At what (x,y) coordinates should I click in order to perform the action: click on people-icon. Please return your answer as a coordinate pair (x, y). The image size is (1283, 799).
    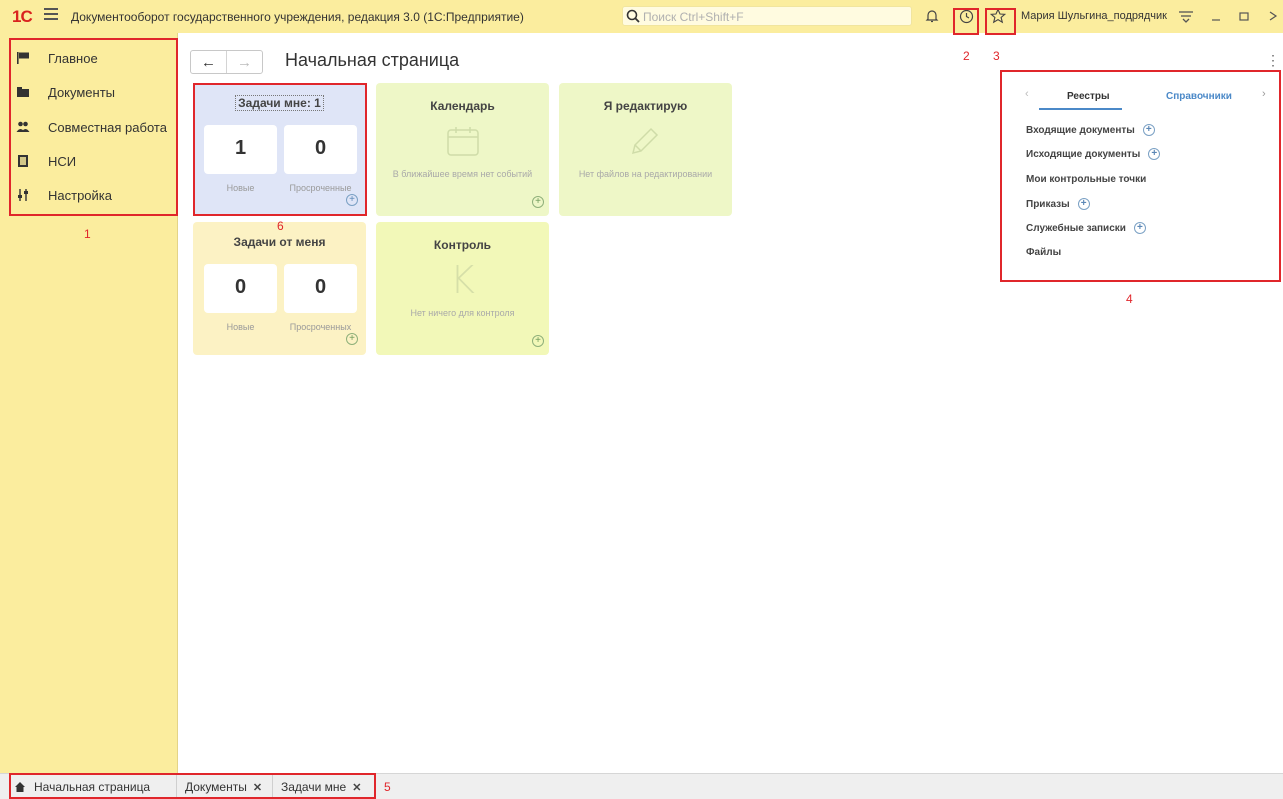
    Looking at the image, I should click on (23, 127).